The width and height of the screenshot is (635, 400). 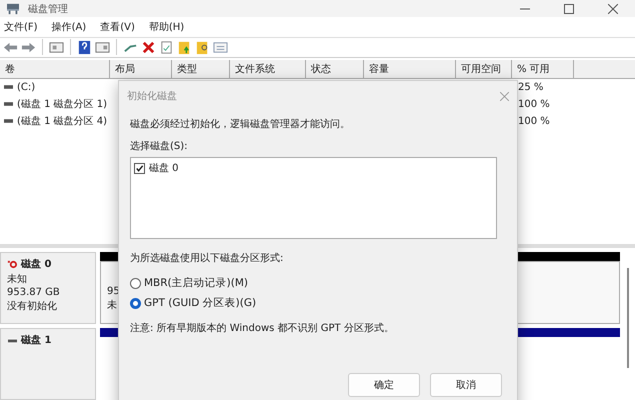 What do you see at coordinates (117, 27) in the screenshot?
I see `menu-item: 查看(V)` at bounding box center [117, 27].